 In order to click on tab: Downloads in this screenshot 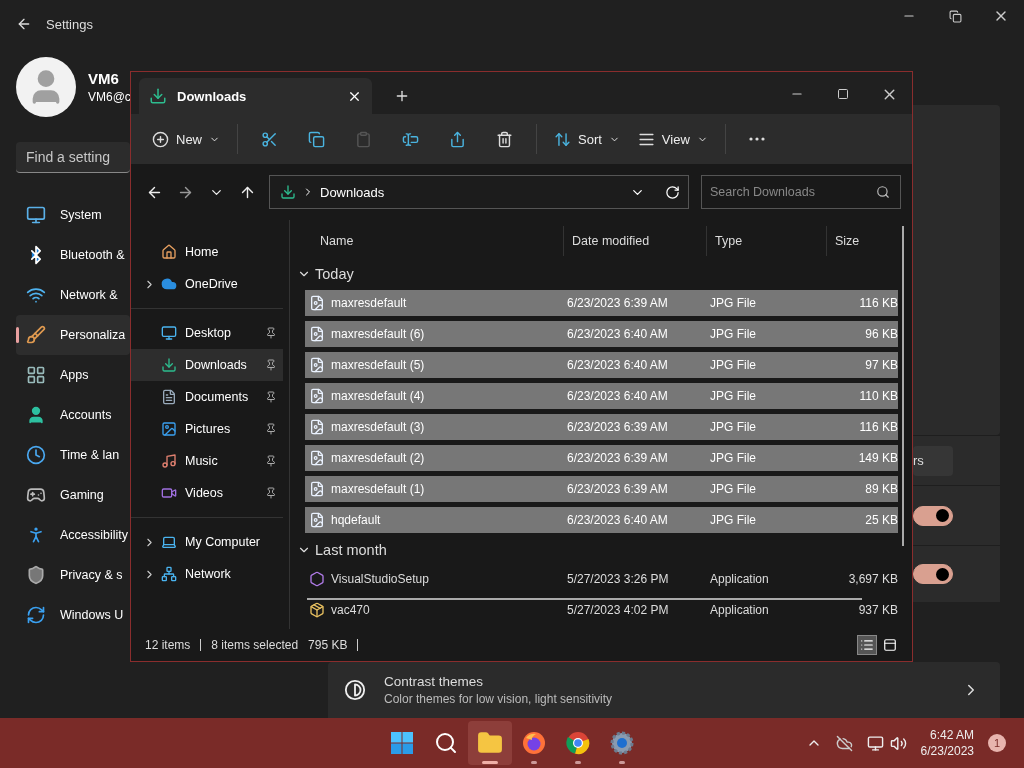, I will do `click(255, 96)`.